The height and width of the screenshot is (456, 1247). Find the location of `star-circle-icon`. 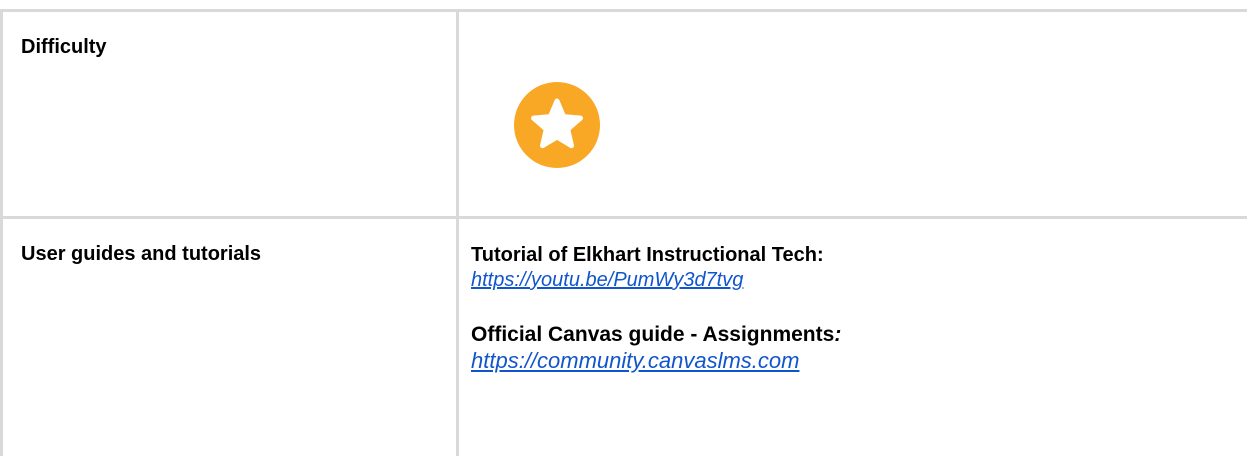

star-circle-icon is located at coordinates (557, 125).